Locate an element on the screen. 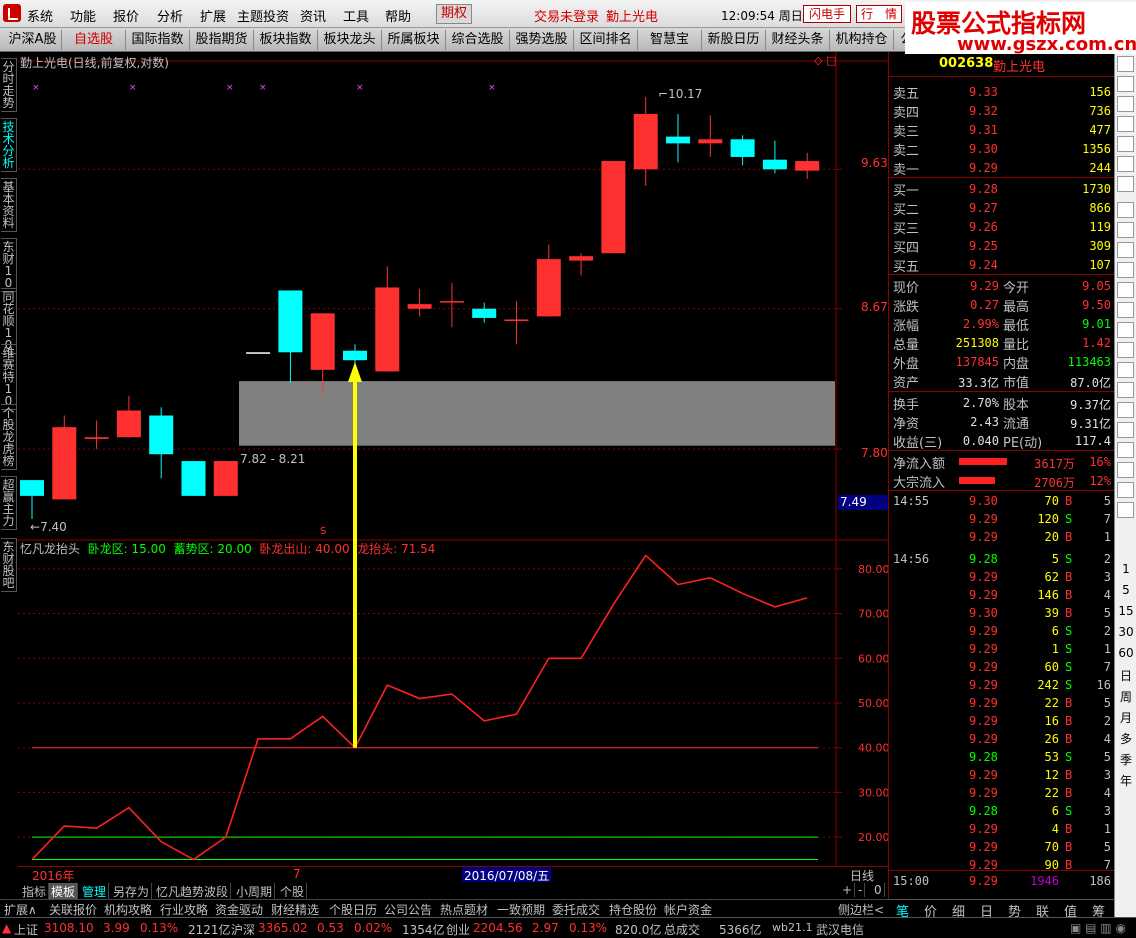 This screenshot has height=938, width=1136. tab-10: 智慧宝 is located at coordinates (670, 40).